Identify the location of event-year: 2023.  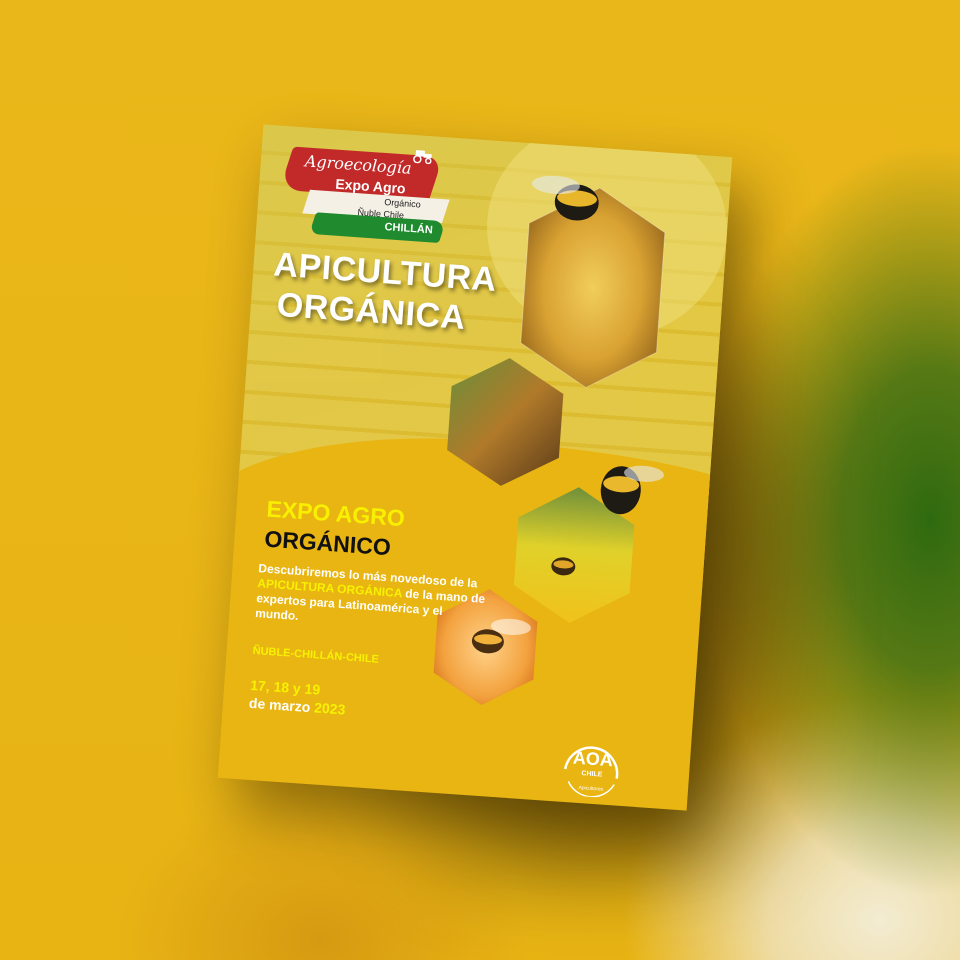
(329, 708).